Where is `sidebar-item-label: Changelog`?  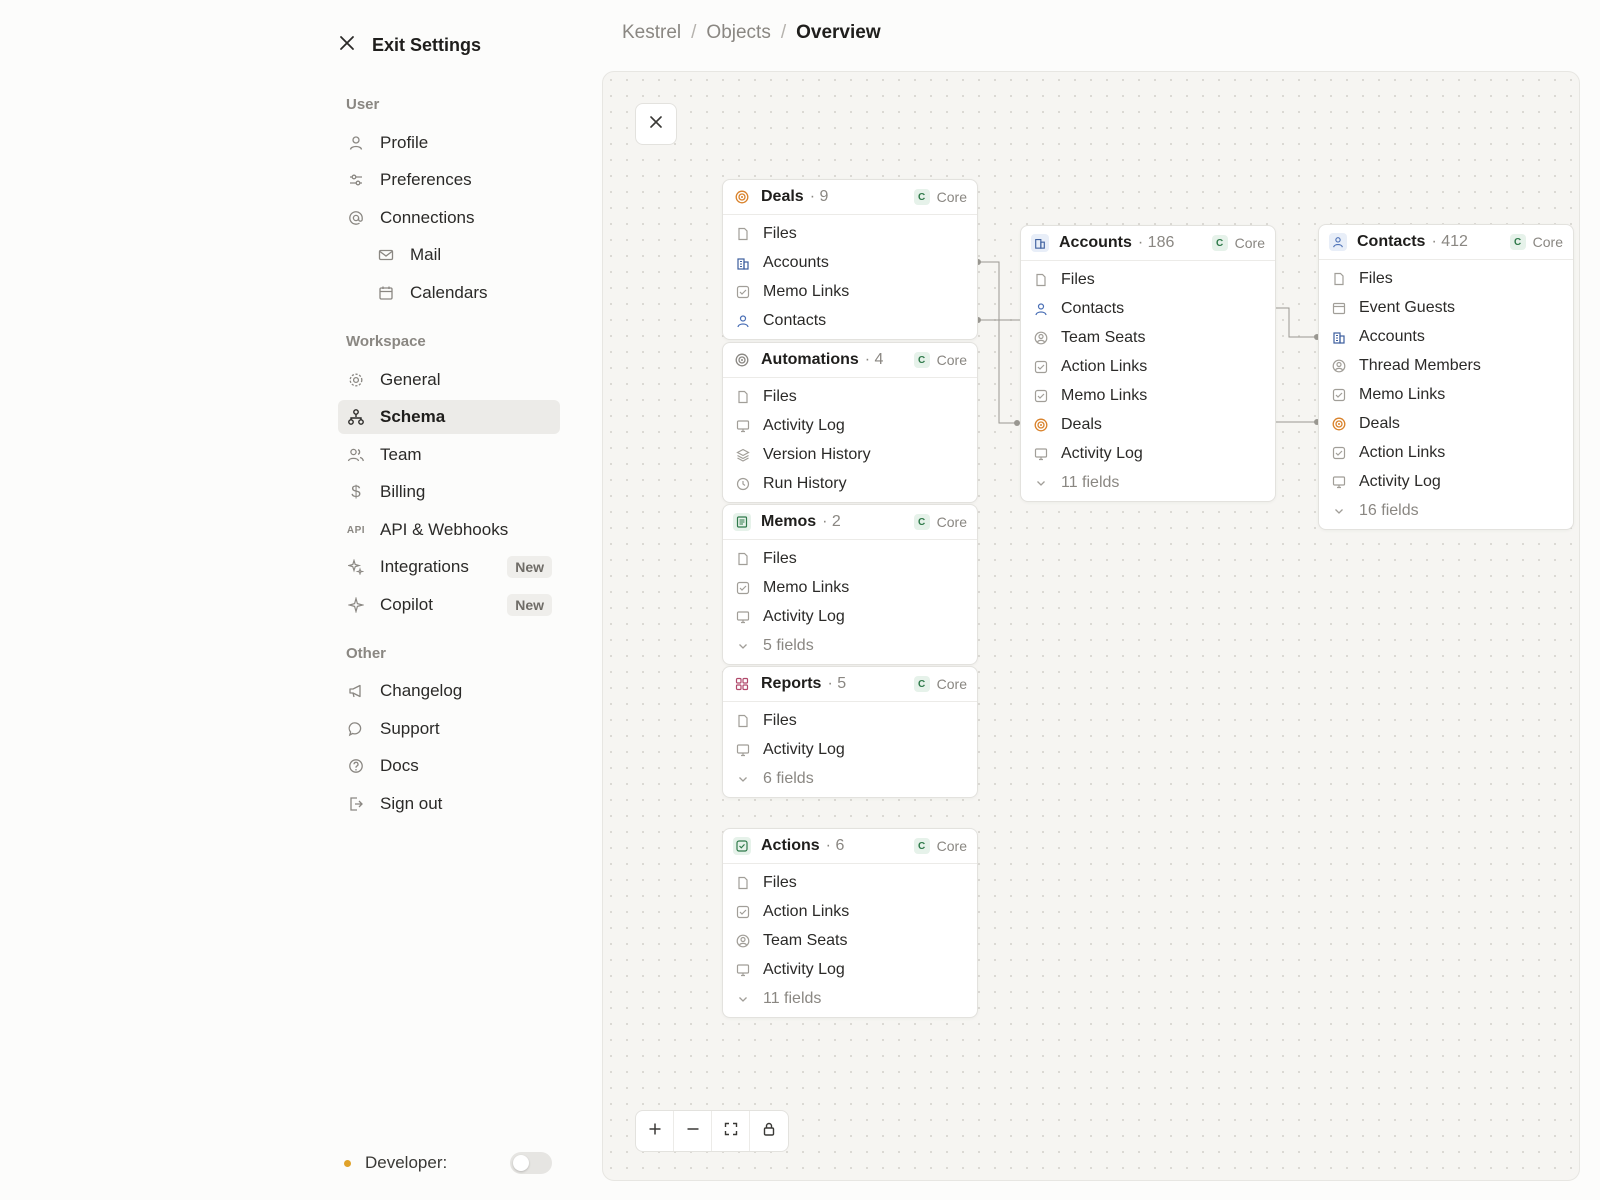 sidebar-item-label: Changelog is located at coordinates (421, 690).